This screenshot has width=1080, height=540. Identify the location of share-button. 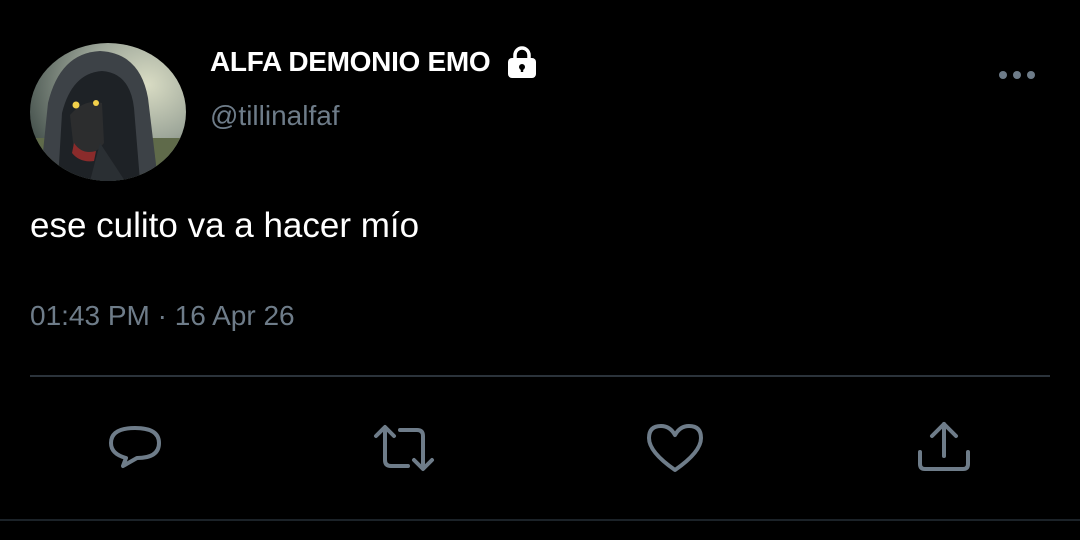
(944, 448).